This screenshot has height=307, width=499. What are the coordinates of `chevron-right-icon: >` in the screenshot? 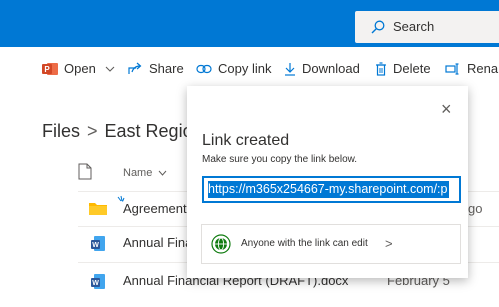 It's located at (389, 243).